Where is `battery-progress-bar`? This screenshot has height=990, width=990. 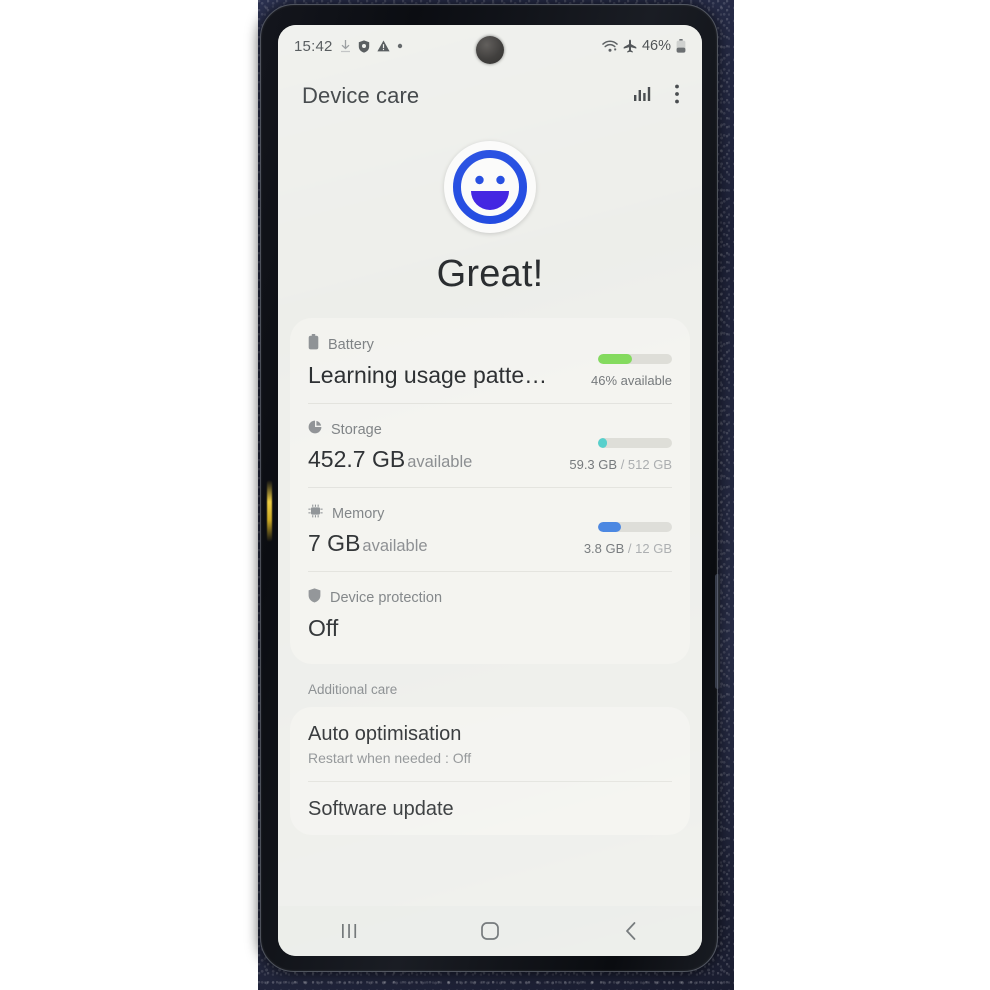
battery-progress-bar is located at coordinates (635, 359).